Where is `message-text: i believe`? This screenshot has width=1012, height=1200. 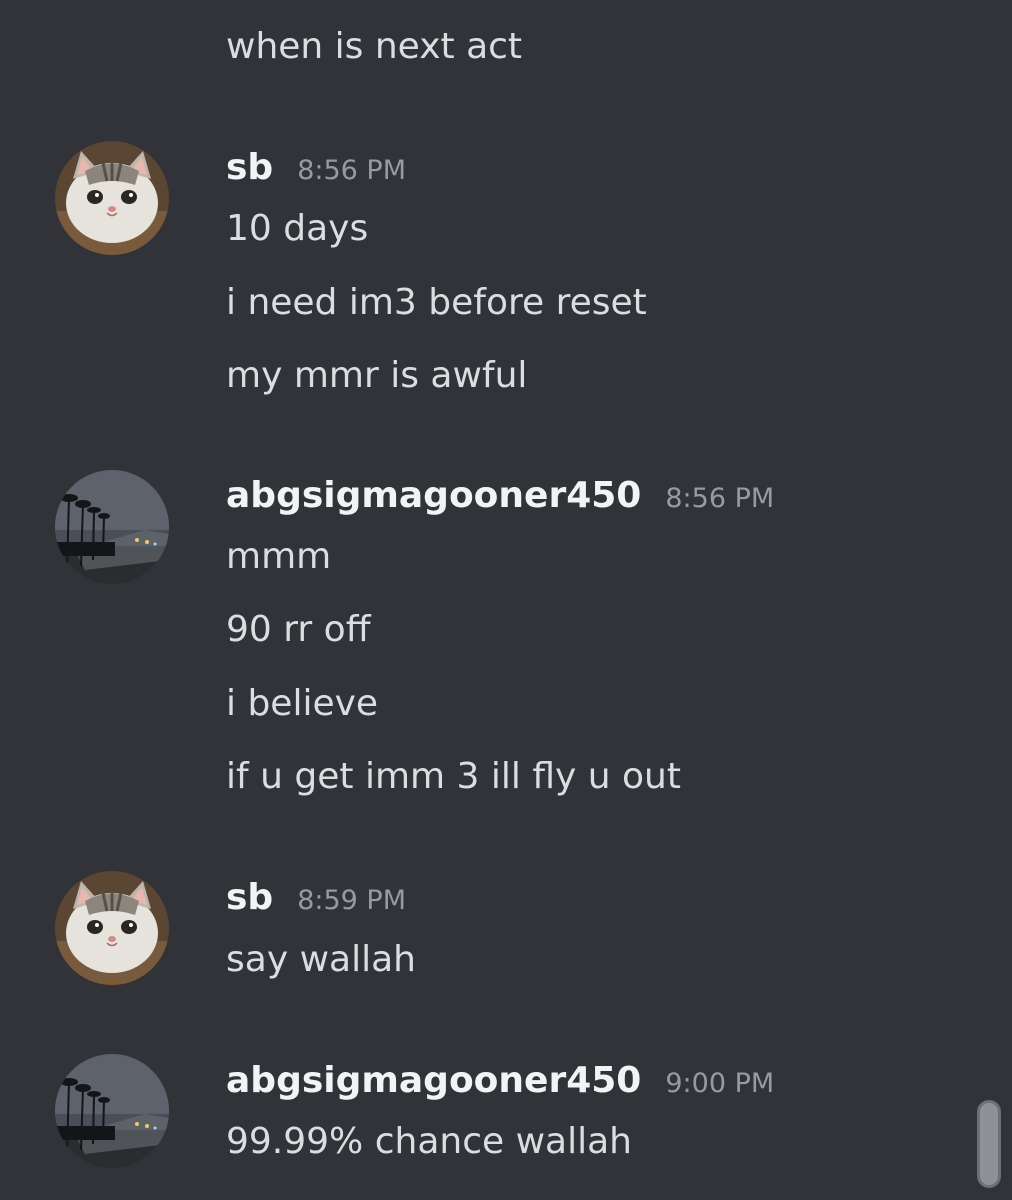
message-text: i believe is located at coordinates (302, 703).